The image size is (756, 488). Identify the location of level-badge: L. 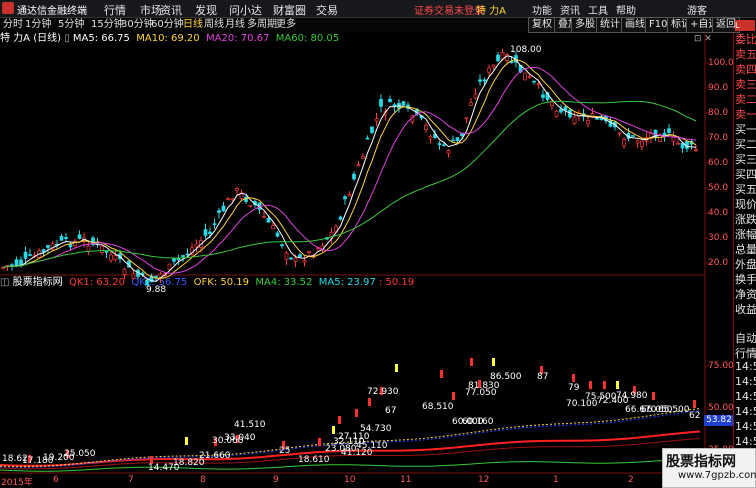
(745, 25).